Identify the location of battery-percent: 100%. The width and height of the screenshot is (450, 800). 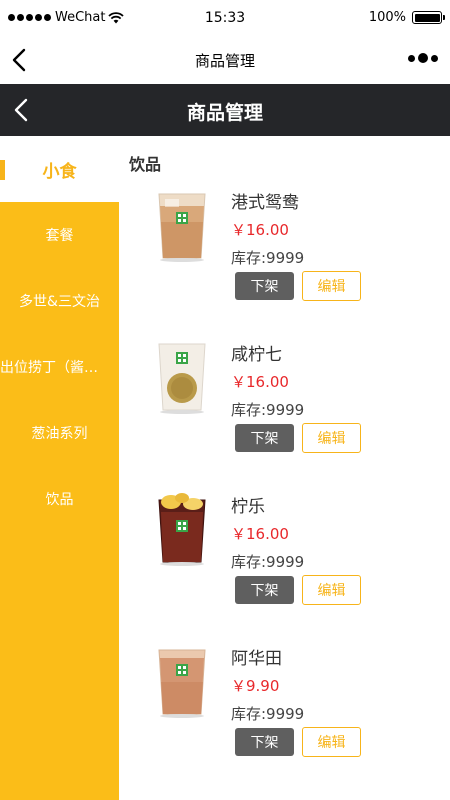
(387, 17).